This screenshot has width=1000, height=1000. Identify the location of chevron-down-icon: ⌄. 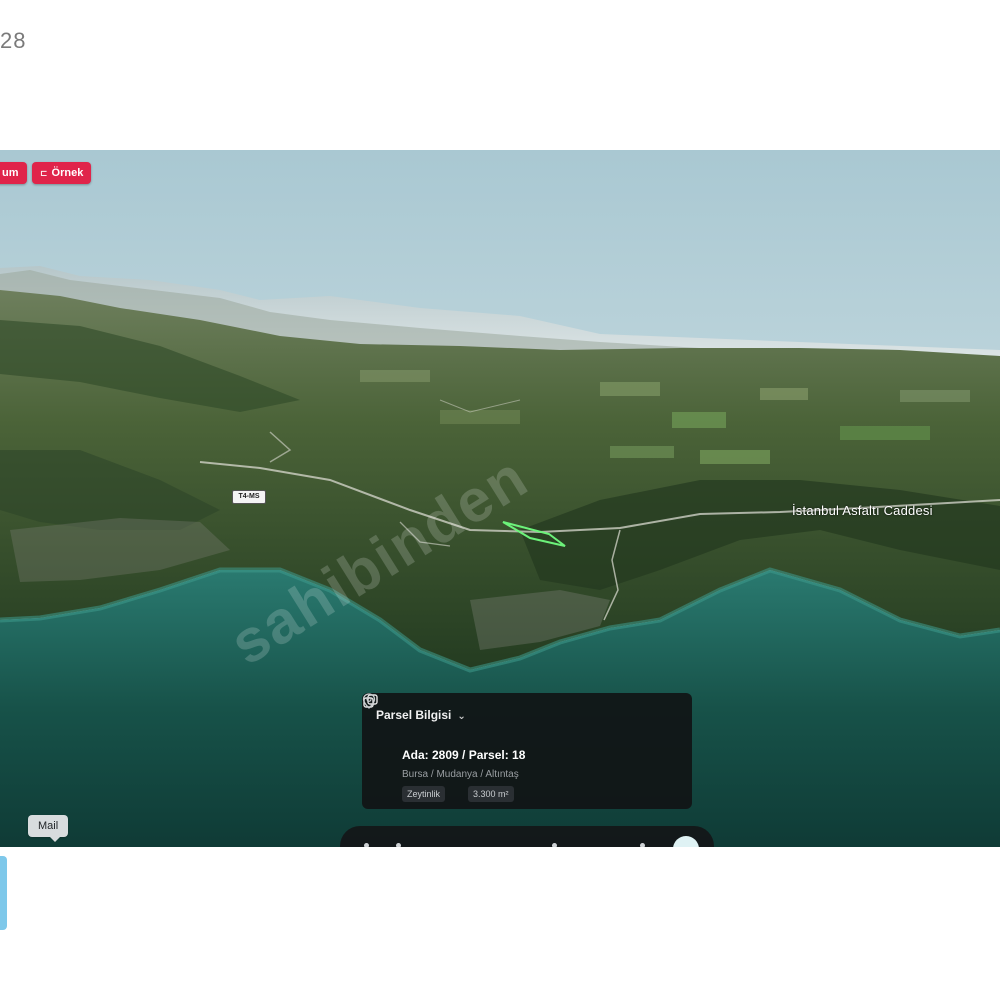
(461, 716).